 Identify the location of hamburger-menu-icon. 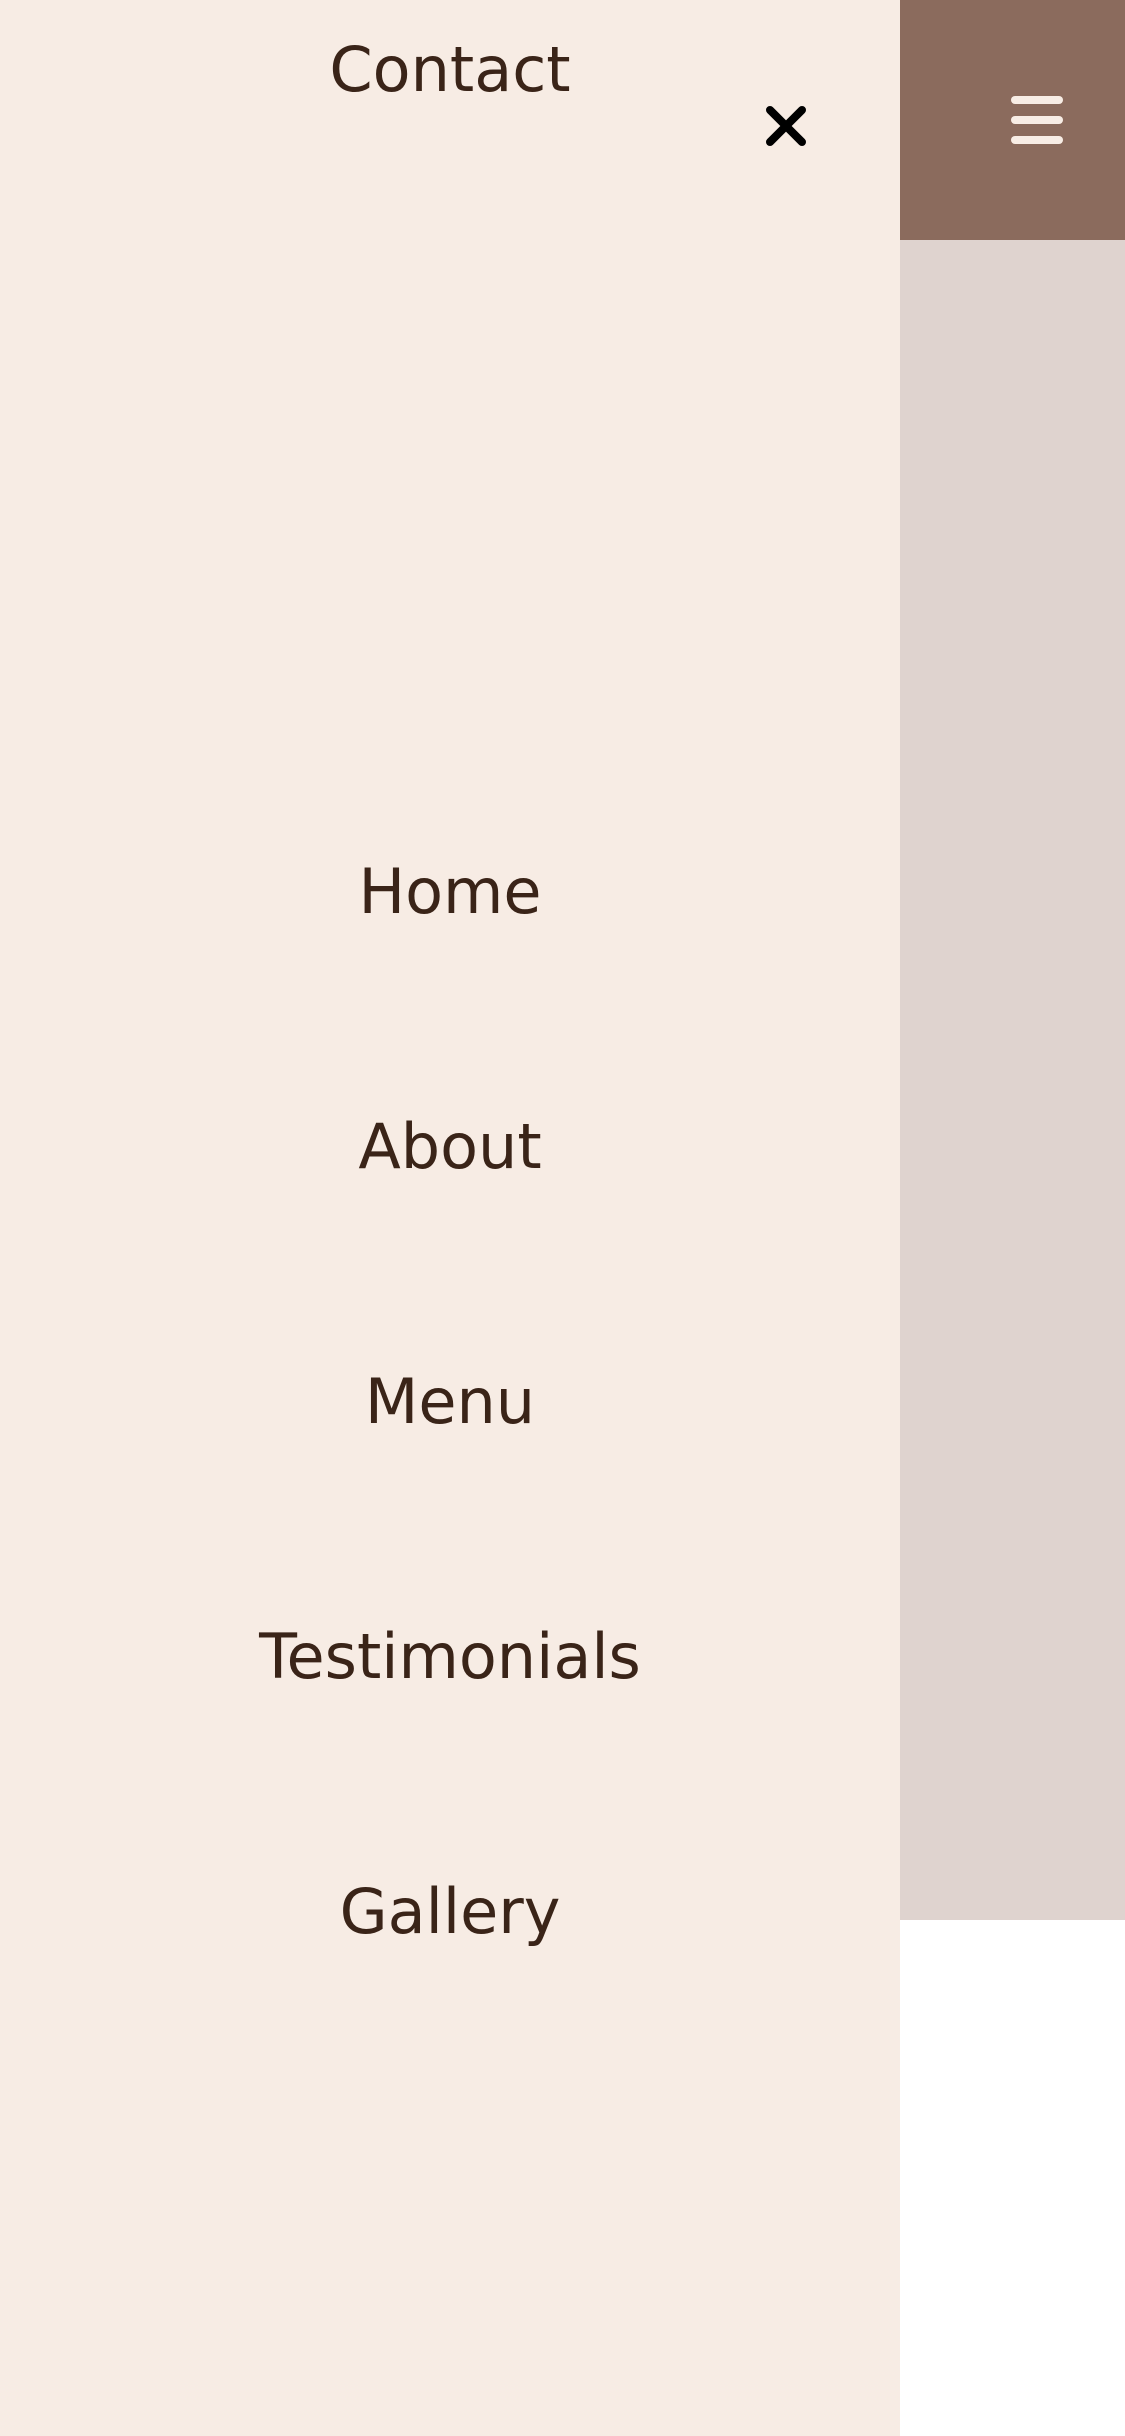
(1037, 120).